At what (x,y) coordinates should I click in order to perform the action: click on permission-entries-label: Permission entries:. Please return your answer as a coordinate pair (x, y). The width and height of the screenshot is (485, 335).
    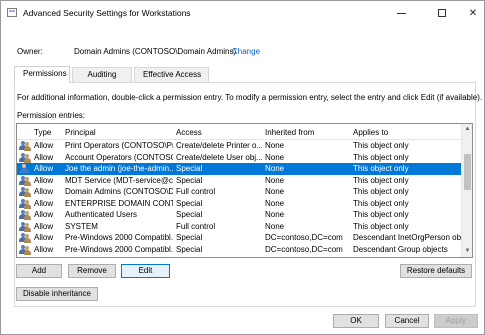
    Looking at the image, I should click on (51, 115).